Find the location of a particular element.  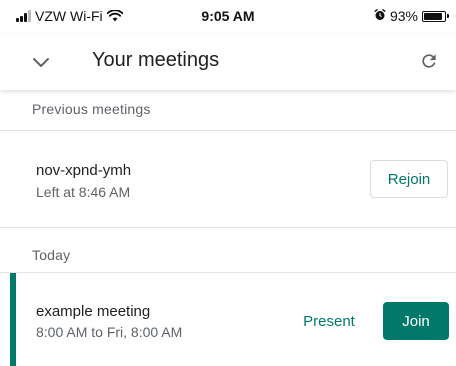

chevron-down-icon is located at coordinates (41, 63).